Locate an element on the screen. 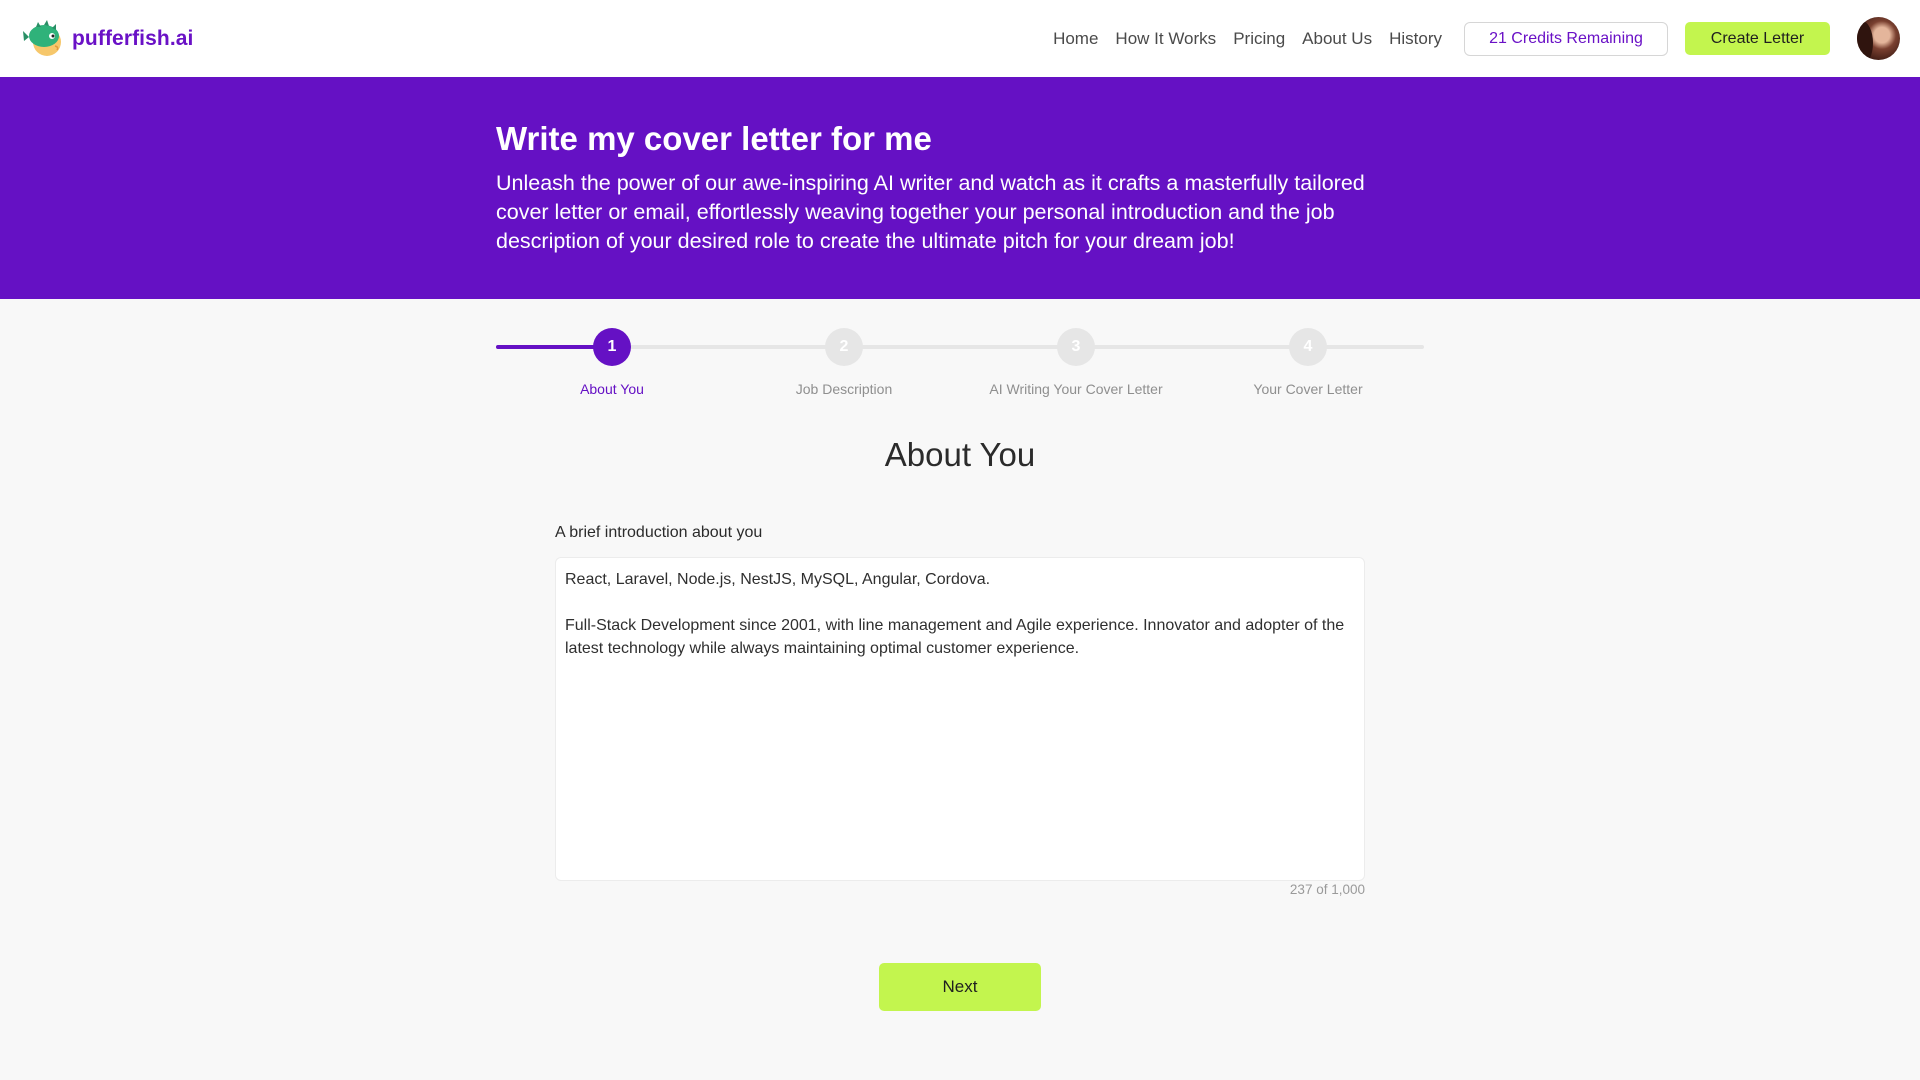  step-ai-writing: 3 AI Writing Your Cover Letter is located at coordinates (1076, 362).